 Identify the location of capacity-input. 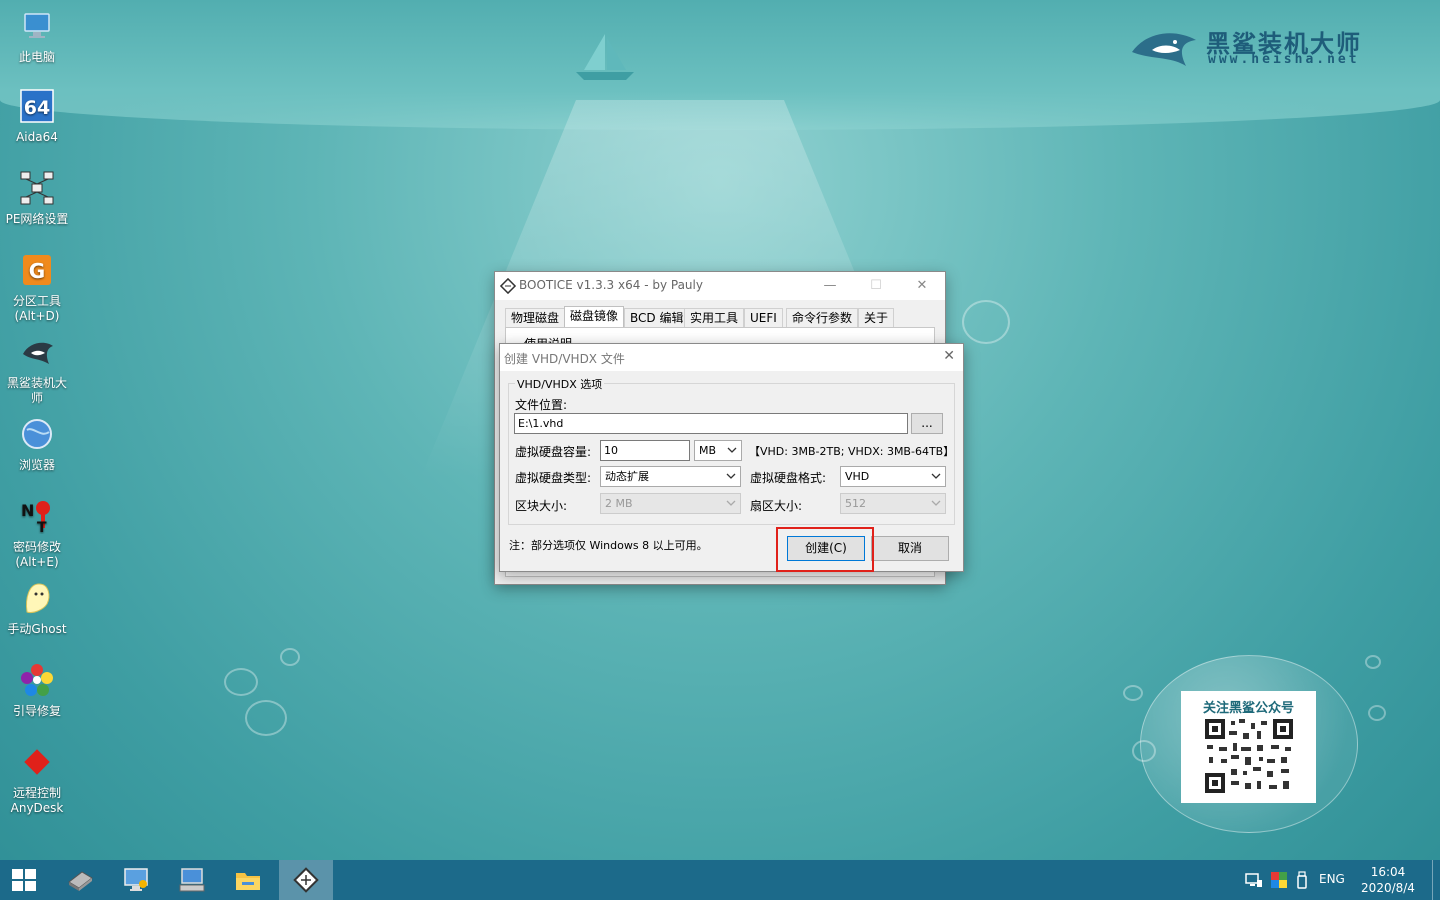
(645, 450).